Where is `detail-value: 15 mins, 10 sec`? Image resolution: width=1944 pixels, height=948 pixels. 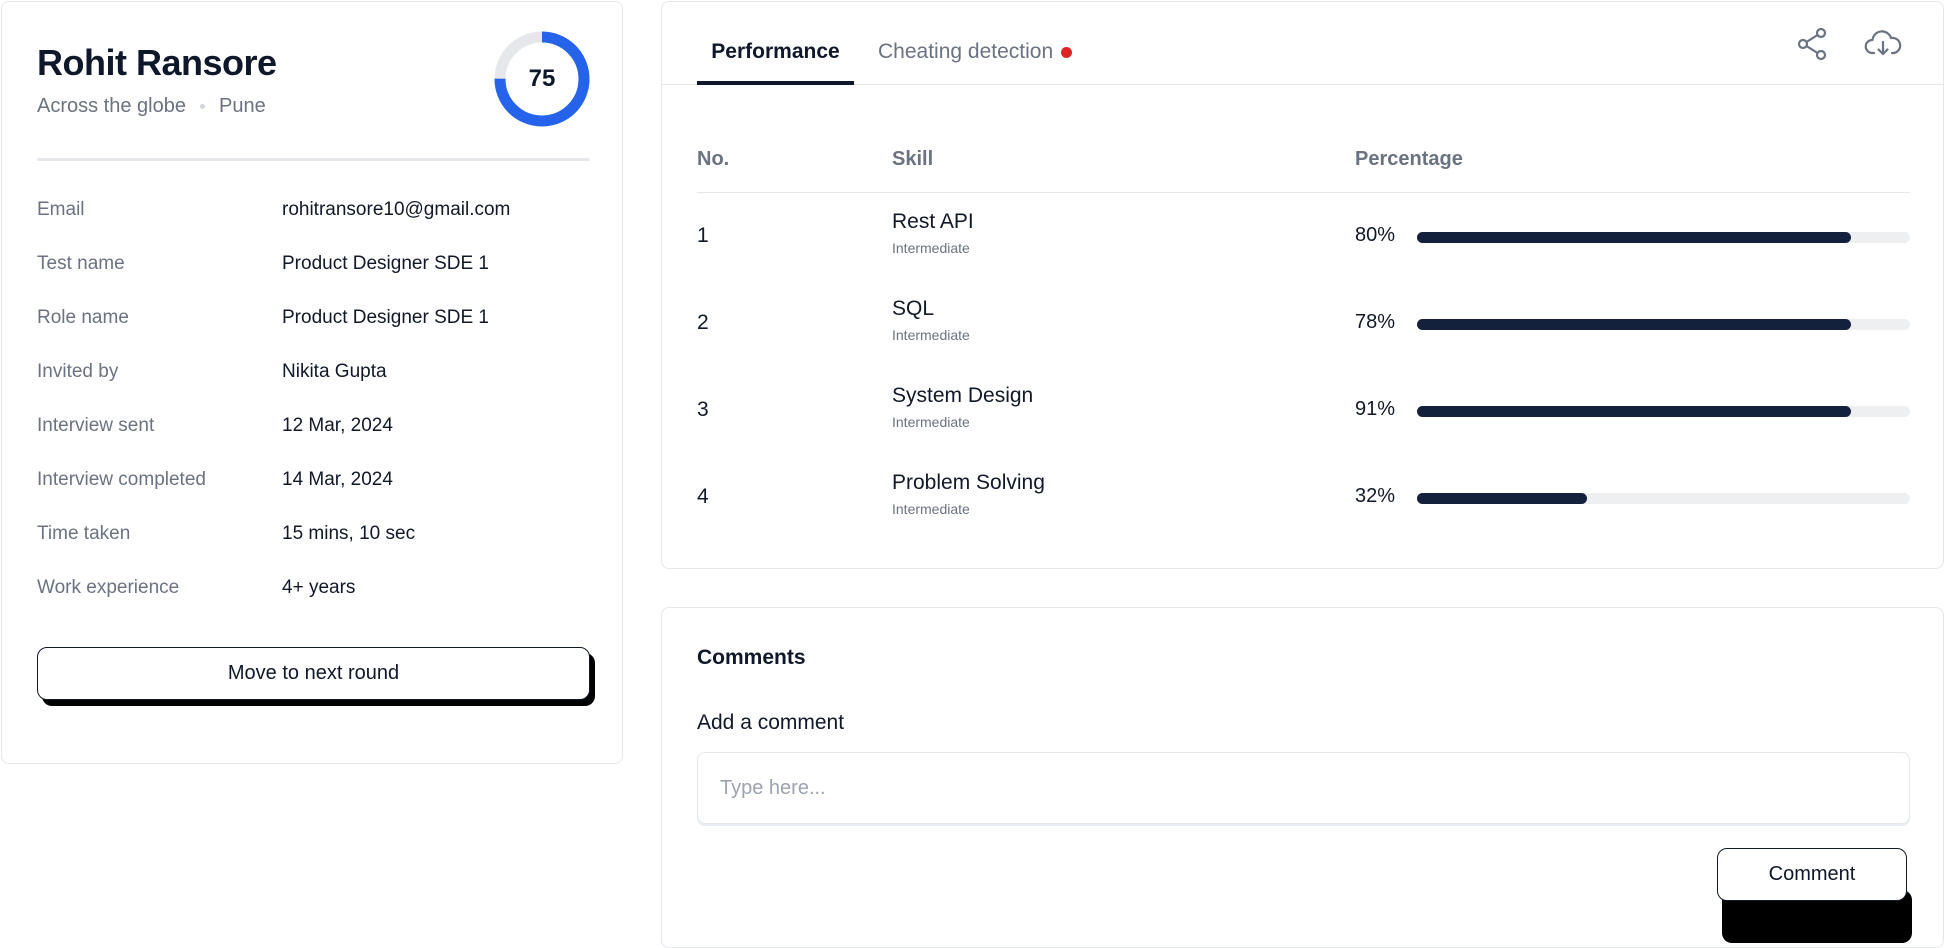 detail-value: 15 mins, 10 sec is located at coordinates (349, 533).